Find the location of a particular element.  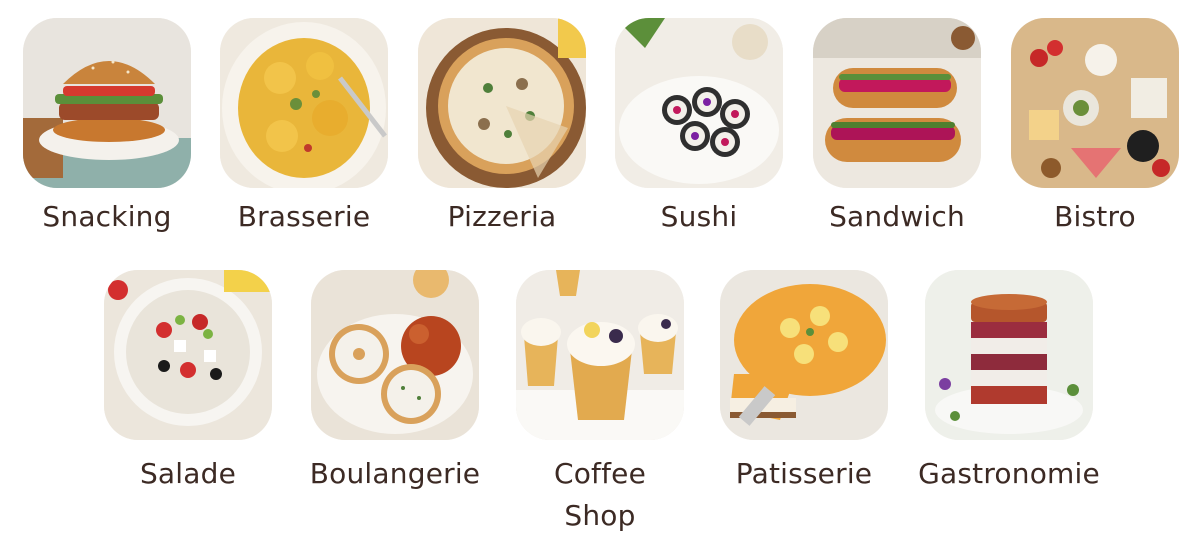

cupcakes-image is located at coordinates (600, 355).